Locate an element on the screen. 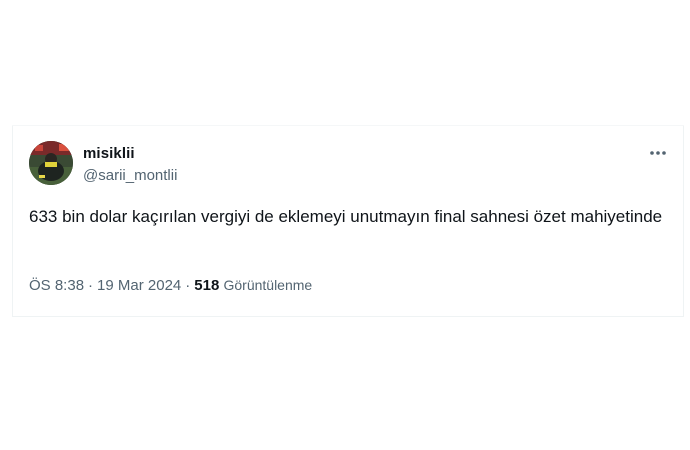 Image resolution: width=690 pixels, height=450 pixels. more-dots-icon is located at coordinates (658, 153).